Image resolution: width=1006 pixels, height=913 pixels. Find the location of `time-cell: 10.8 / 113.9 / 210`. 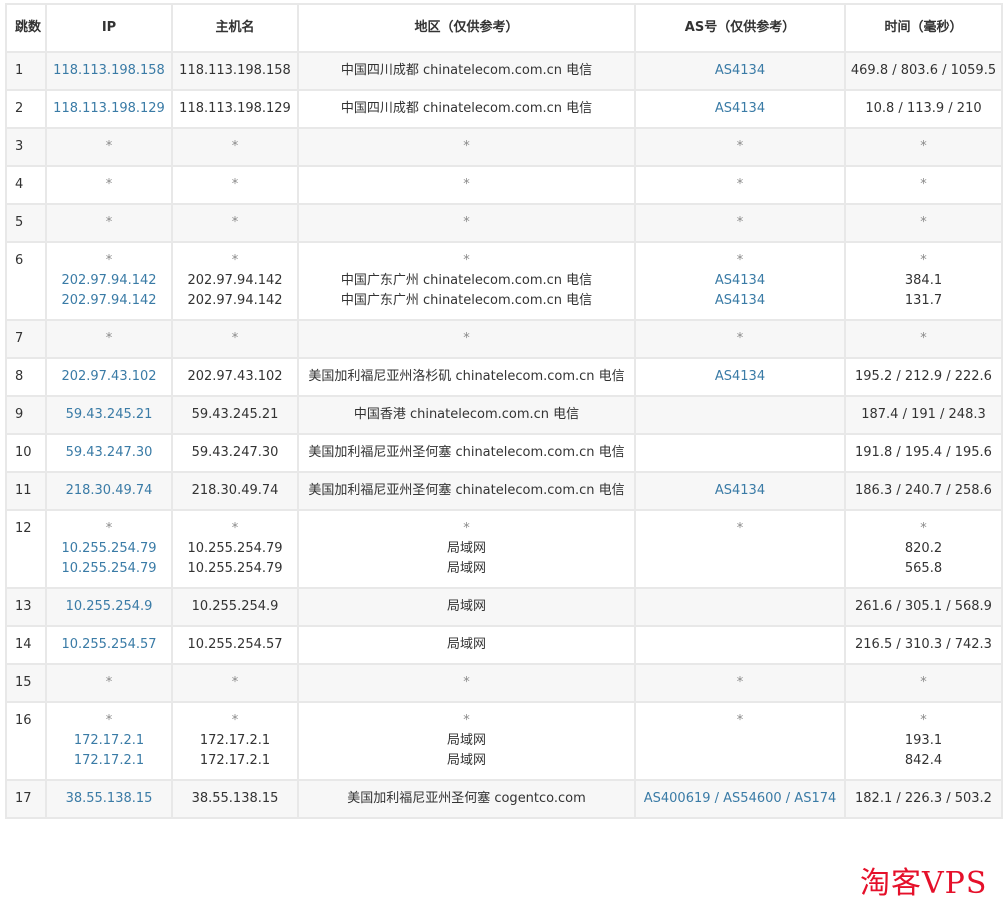

time-cell: 10.8 / 113.9 / 210 is located at coordinates (923, 109).